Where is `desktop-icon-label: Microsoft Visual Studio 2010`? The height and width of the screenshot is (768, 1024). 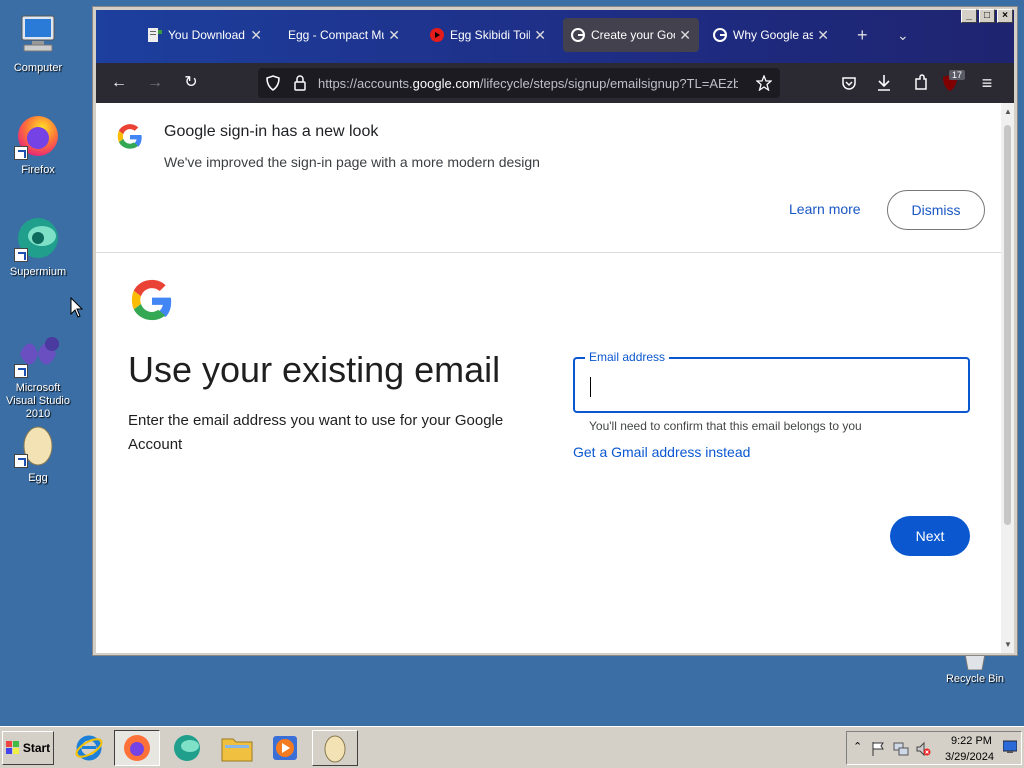 desktop-icon-label: Microsoft Visual Studio 2010 is located at coordinates (37, 401).